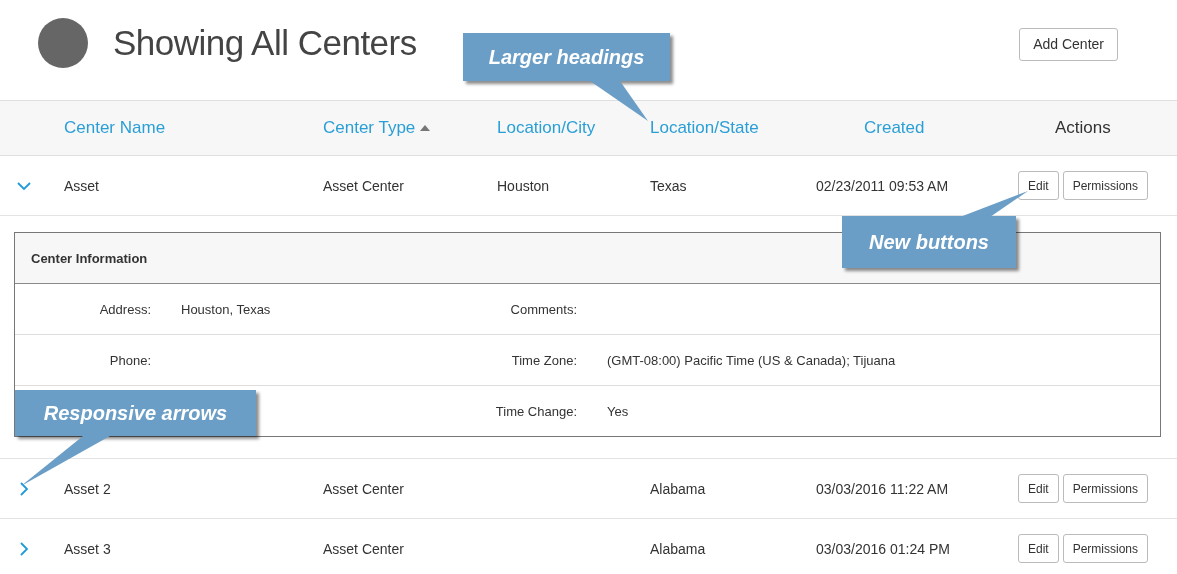  Describe the element at coordinates (883, 488) in the screenshot. I see `table-cell-text: 03/03/2016 11:22 AM` at that location.